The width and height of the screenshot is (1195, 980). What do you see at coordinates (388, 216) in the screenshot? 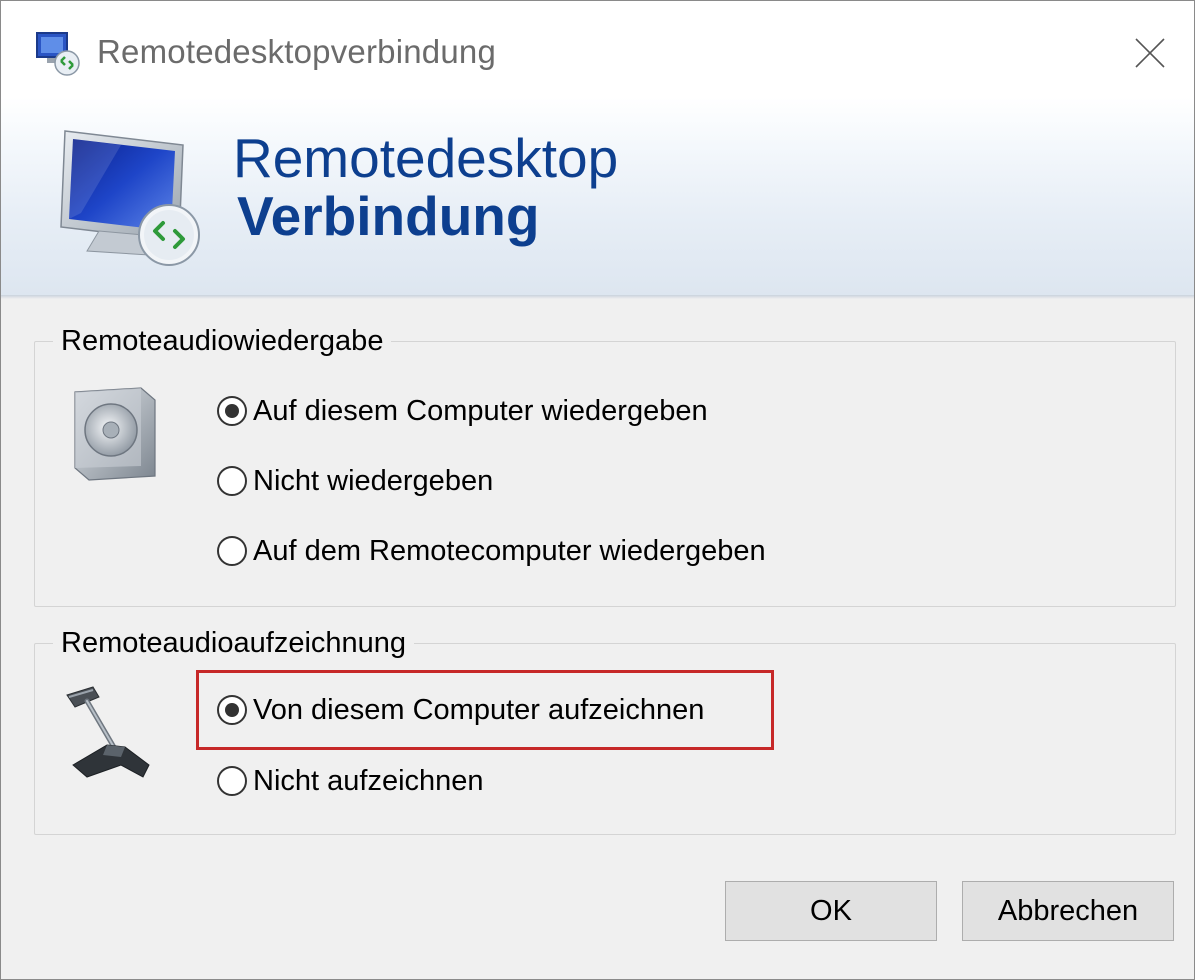
I see `banner-title-line2: Verbindung` at bounding box center [388, 216].